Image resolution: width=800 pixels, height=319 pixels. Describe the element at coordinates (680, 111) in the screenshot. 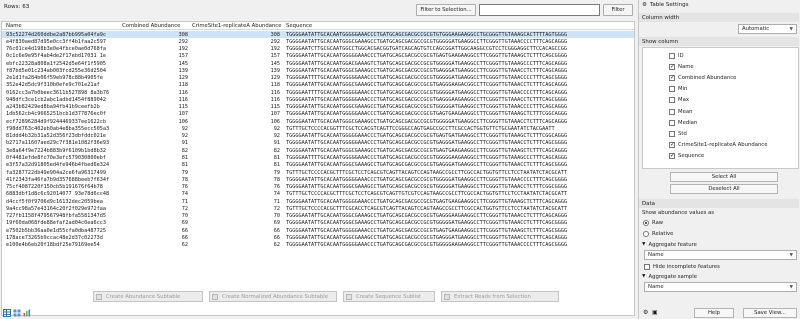

I see `column-toggle: Mean` at that location.